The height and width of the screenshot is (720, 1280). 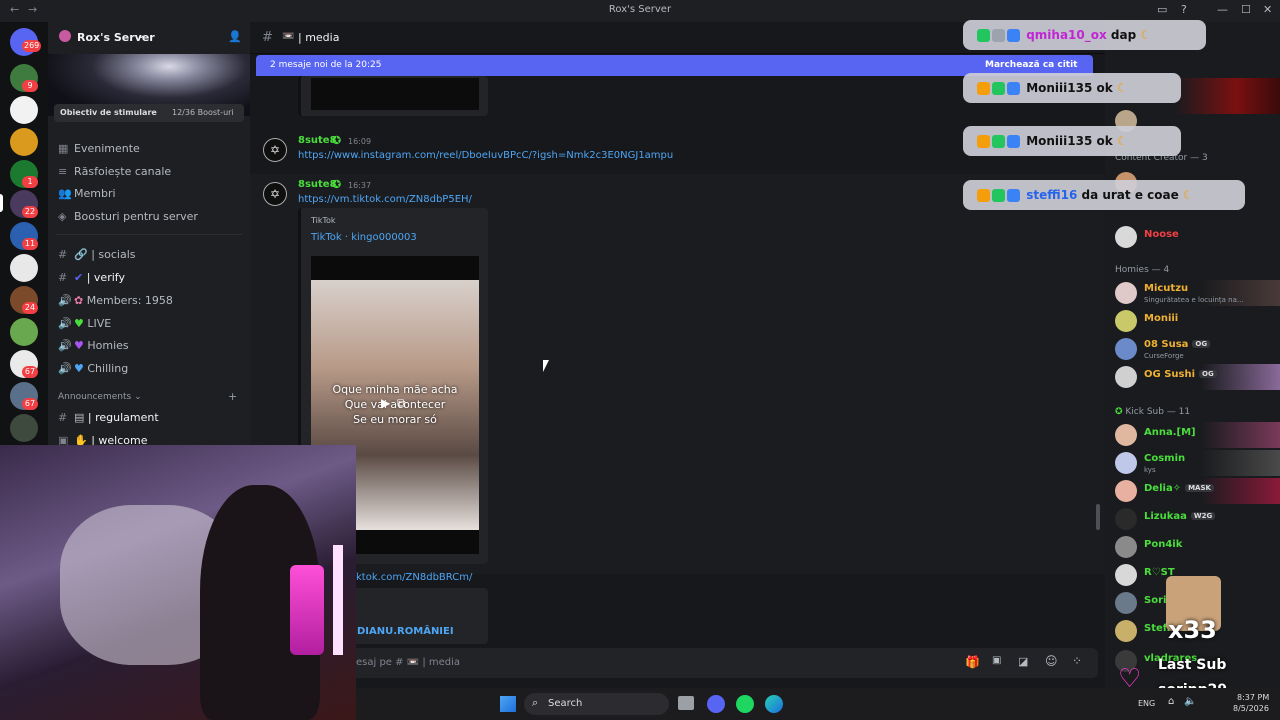 I want to click on member-item: Moniii, so click(x=1192, y=321).